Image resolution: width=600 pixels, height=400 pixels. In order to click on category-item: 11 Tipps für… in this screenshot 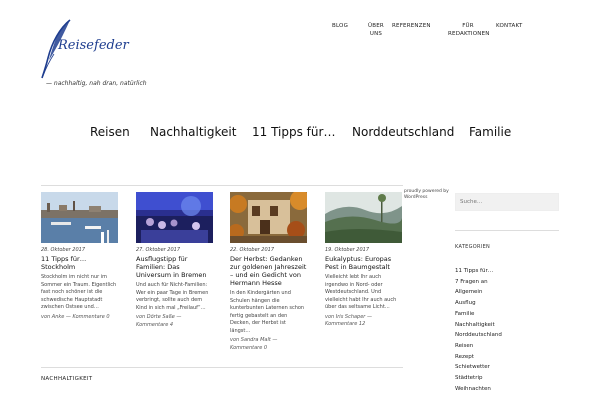, I will do `click(478, 271)`.